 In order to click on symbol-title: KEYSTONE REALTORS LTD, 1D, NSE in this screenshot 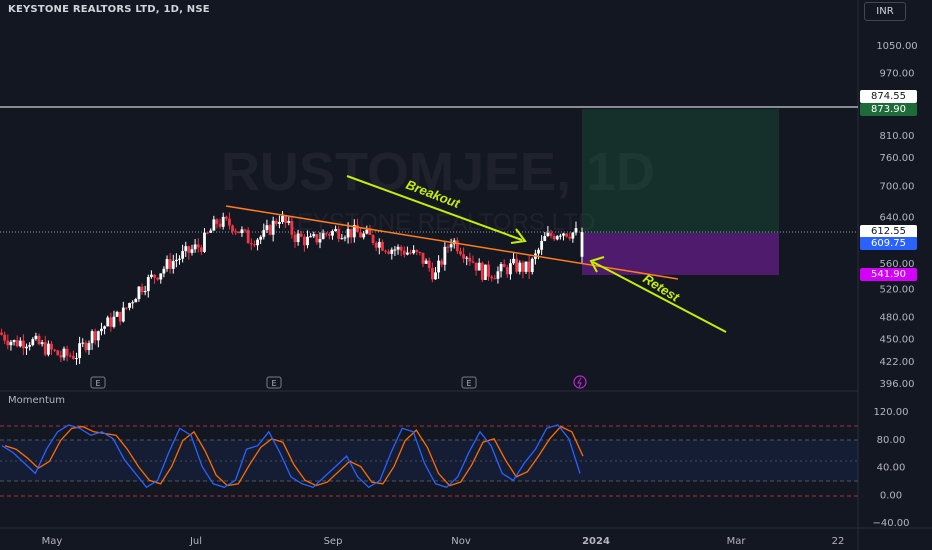, I will do `click(109, 9)`.